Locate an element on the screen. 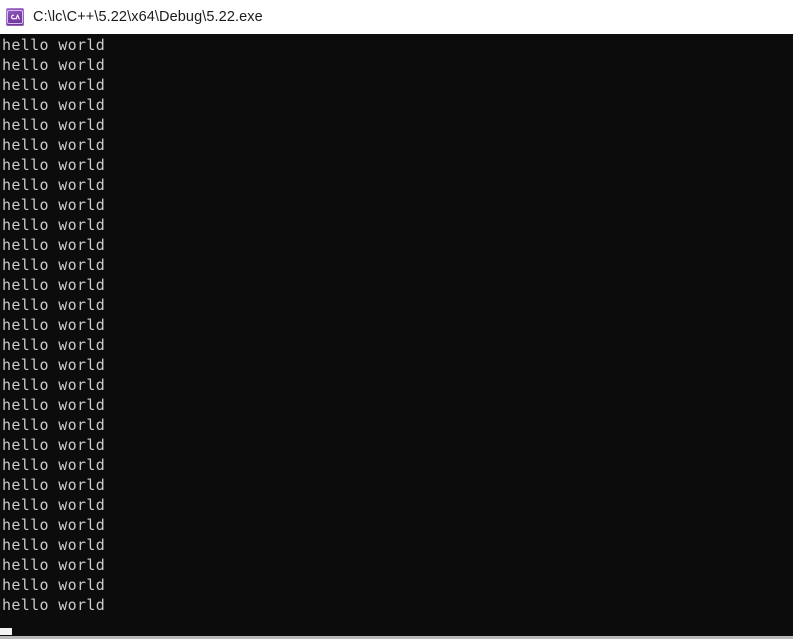 The height and width of the screenshot is (639, 793). window-title: C:\lc\C++\5.22\x64\Debug\5.22.exe is located at coordinates (148, 17).